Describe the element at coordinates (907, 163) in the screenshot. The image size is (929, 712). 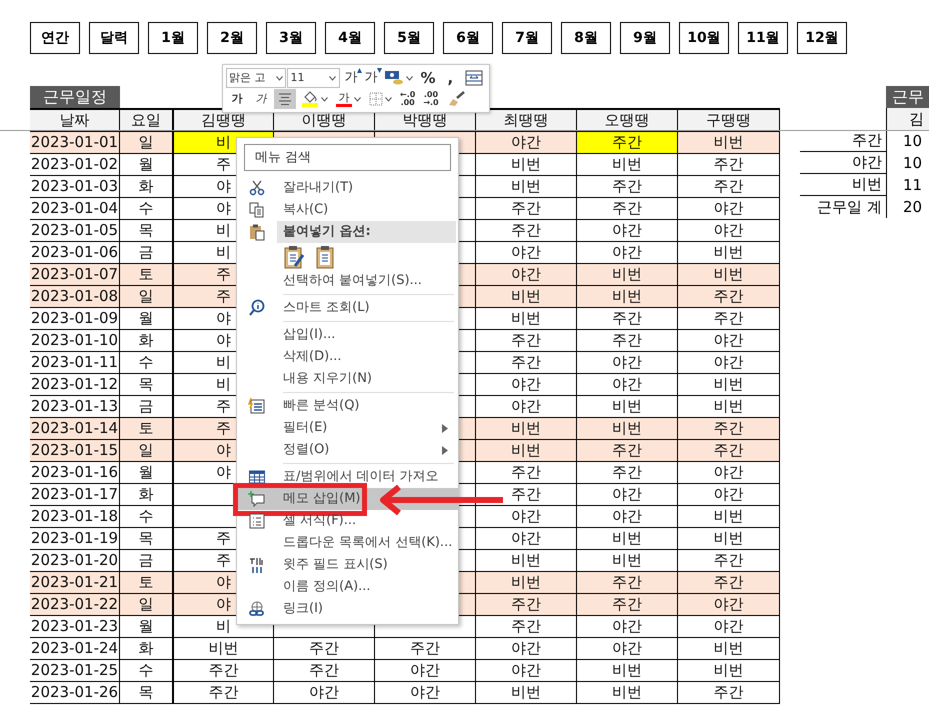
I see `summary-value: 10` at that location.